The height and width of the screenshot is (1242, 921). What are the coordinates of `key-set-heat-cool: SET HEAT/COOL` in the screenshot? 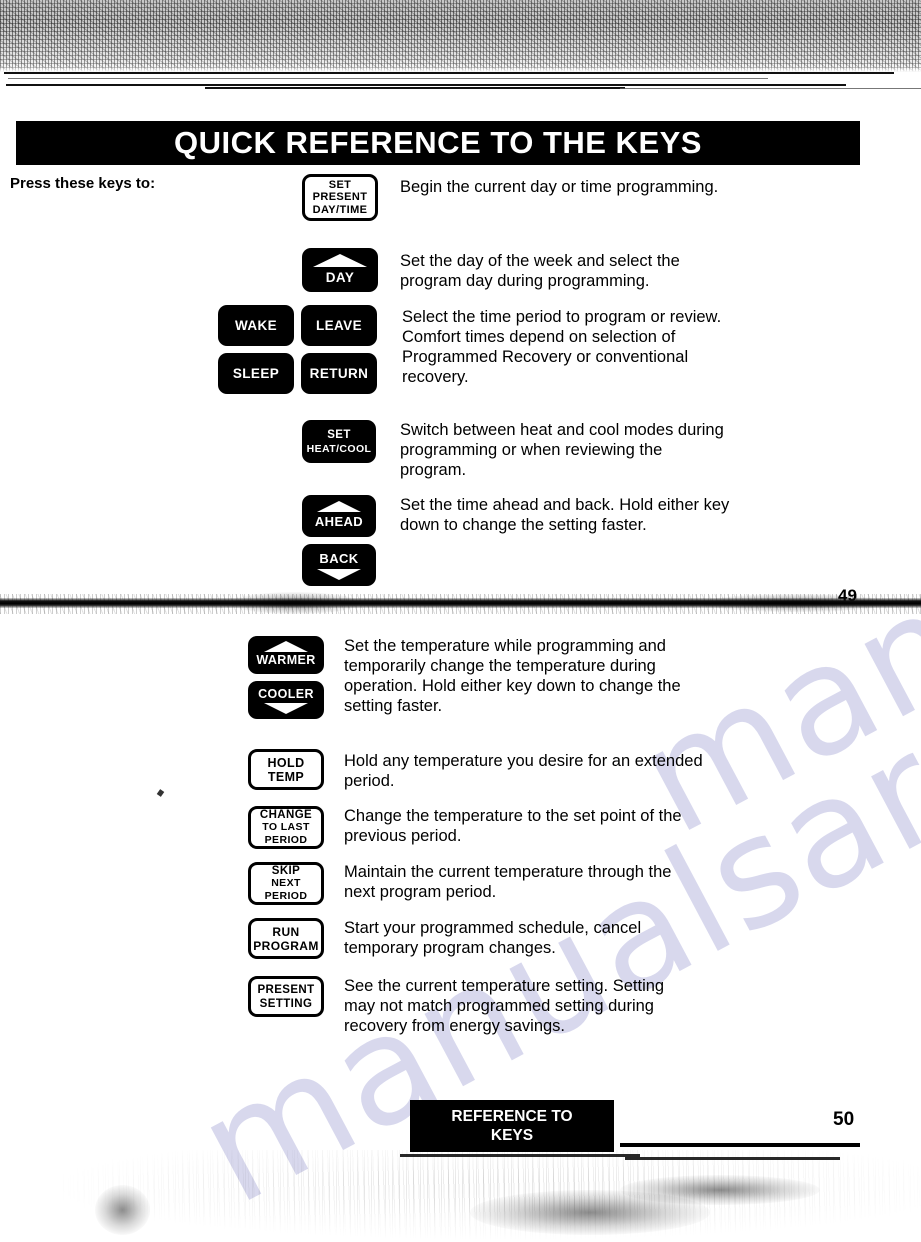 It's located at (339, 441).